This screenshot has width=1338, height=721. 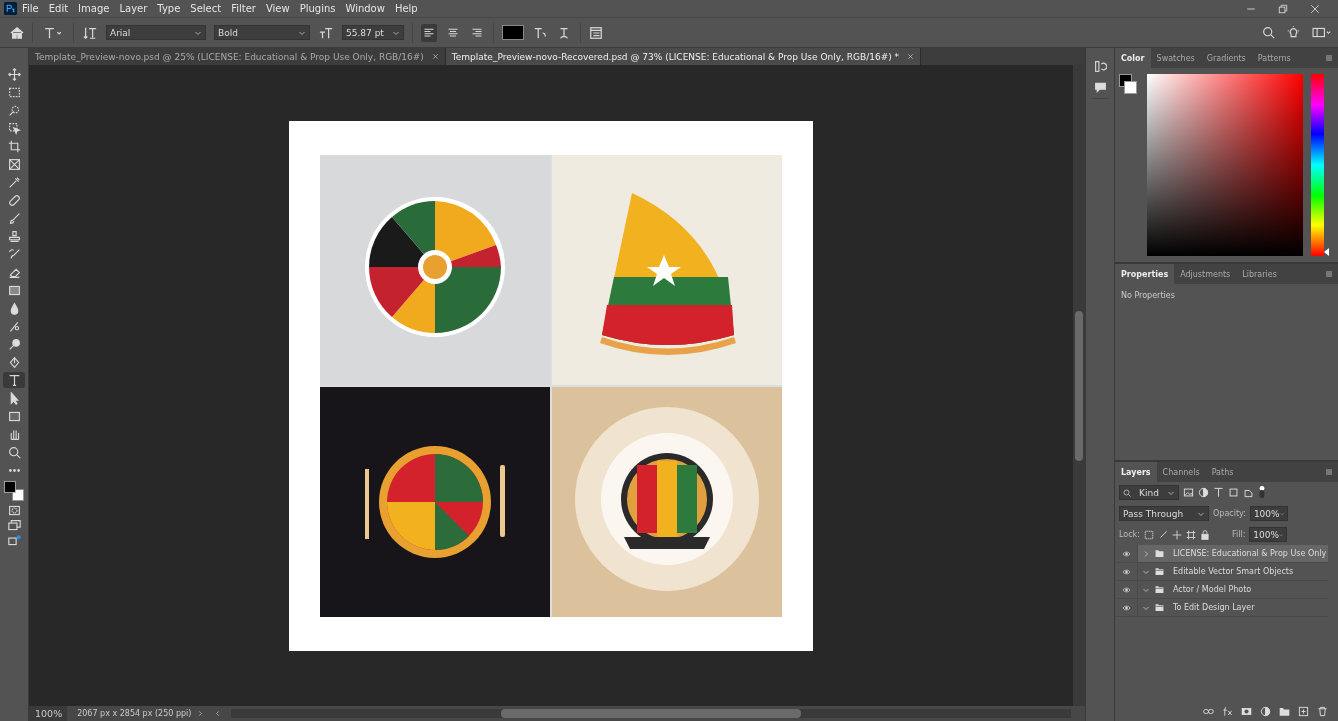 What do you see at coordinates (1320, 165) in the screenshot?
I see `hue-slider` at bounding box center [1320, 165].